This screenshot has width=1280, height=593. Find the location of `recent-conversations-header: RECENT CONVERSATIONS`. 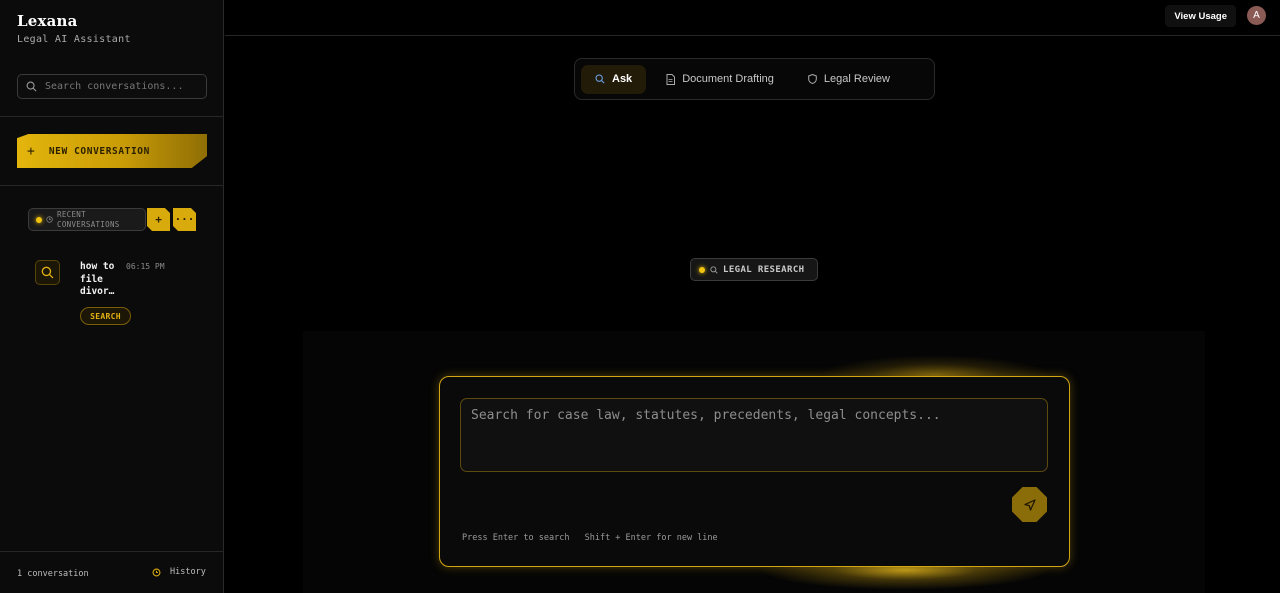

recent-conversations-header: RECENT CONVERSATIONS is located at coordinates (87, 219).